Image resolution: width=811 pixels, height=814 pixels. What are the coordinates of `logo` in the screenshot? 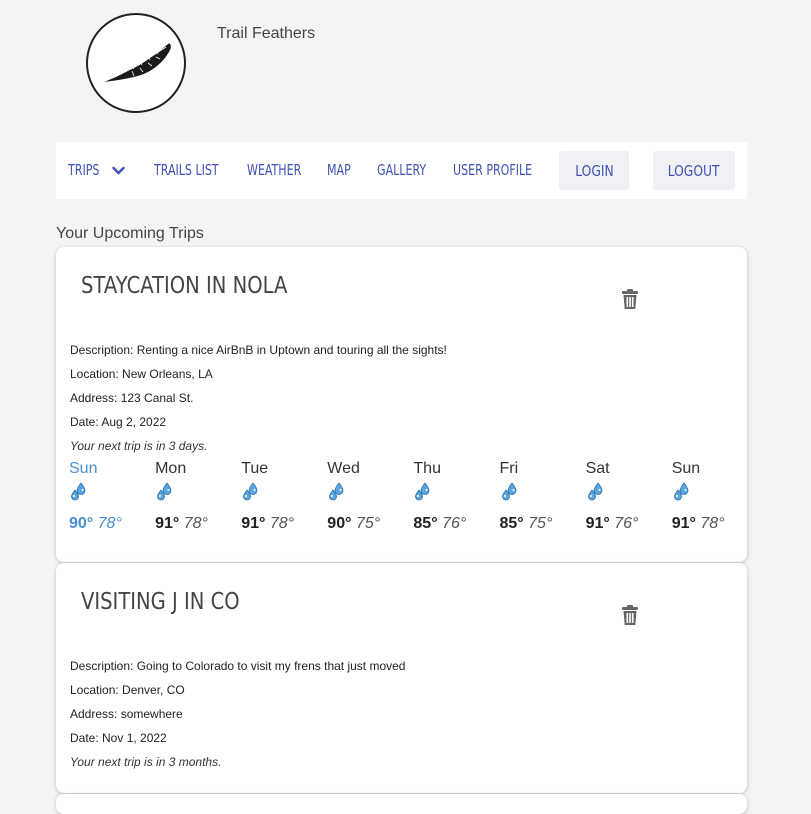 It's located at (136, 63).